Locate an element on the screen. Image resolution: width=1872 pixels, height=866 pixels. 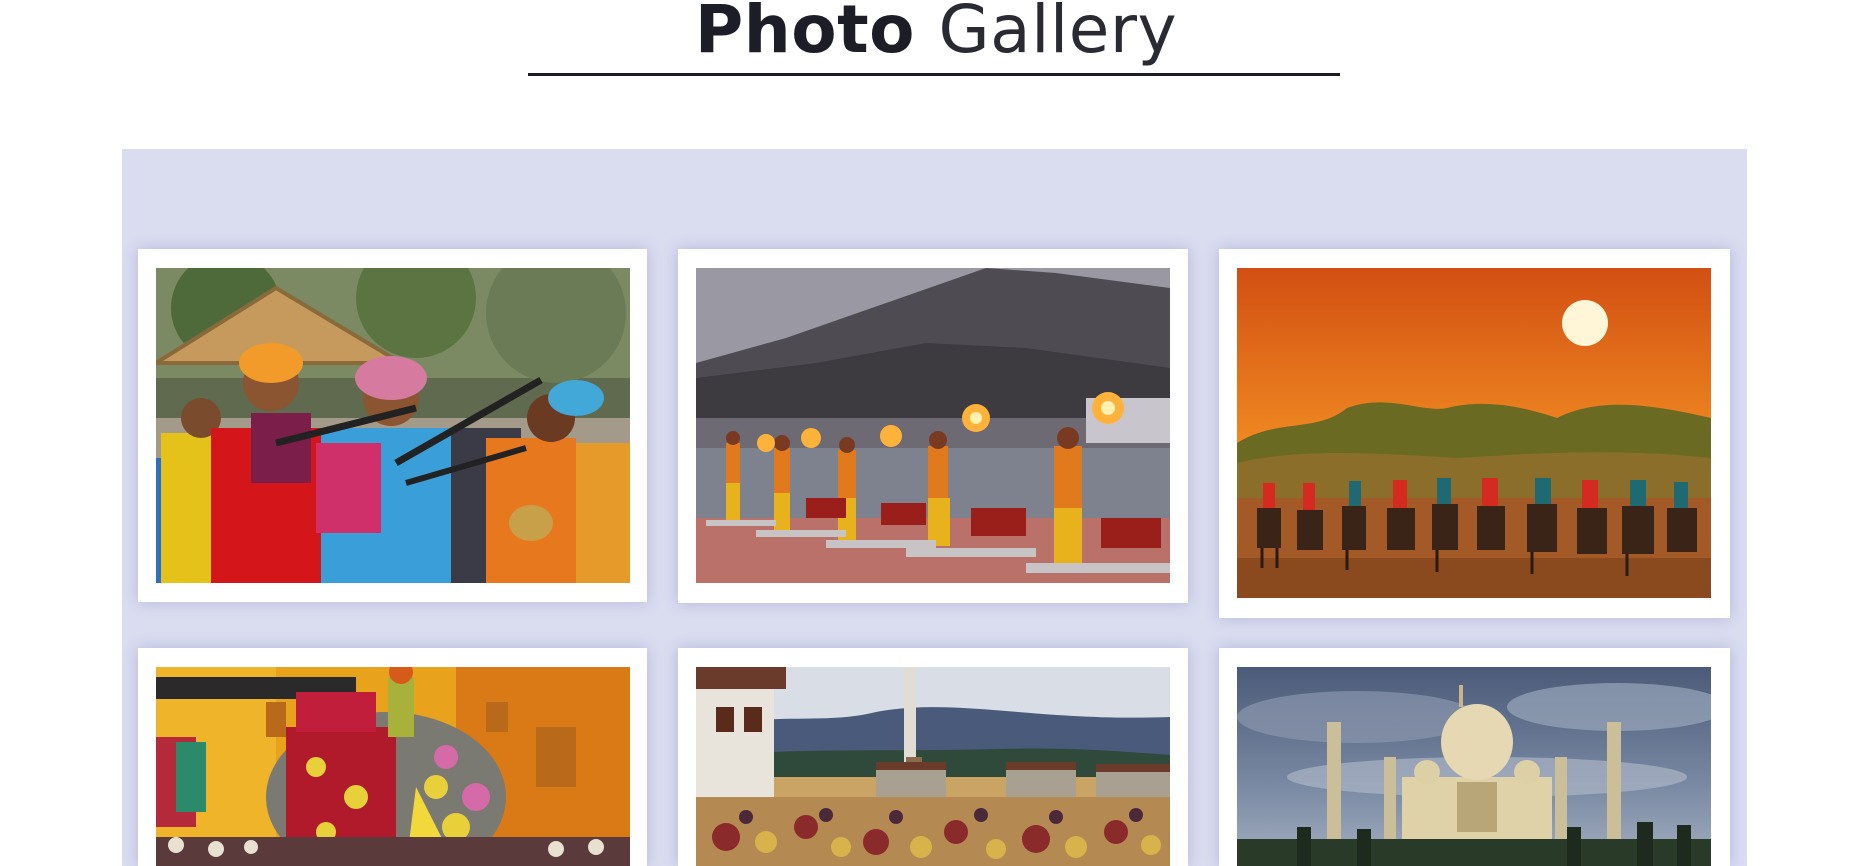
photo-musicians is located at coordinates (393, 425).